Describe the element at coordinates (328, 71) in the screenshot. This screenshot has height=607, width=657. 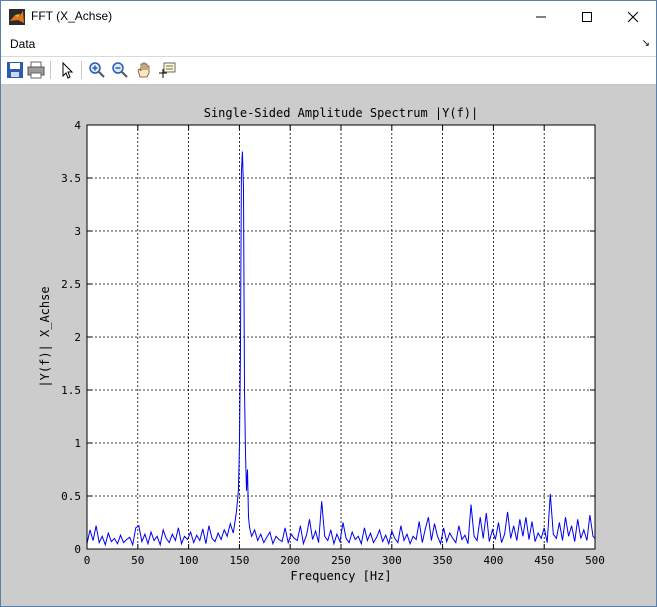
I see `toolbar` at that location.